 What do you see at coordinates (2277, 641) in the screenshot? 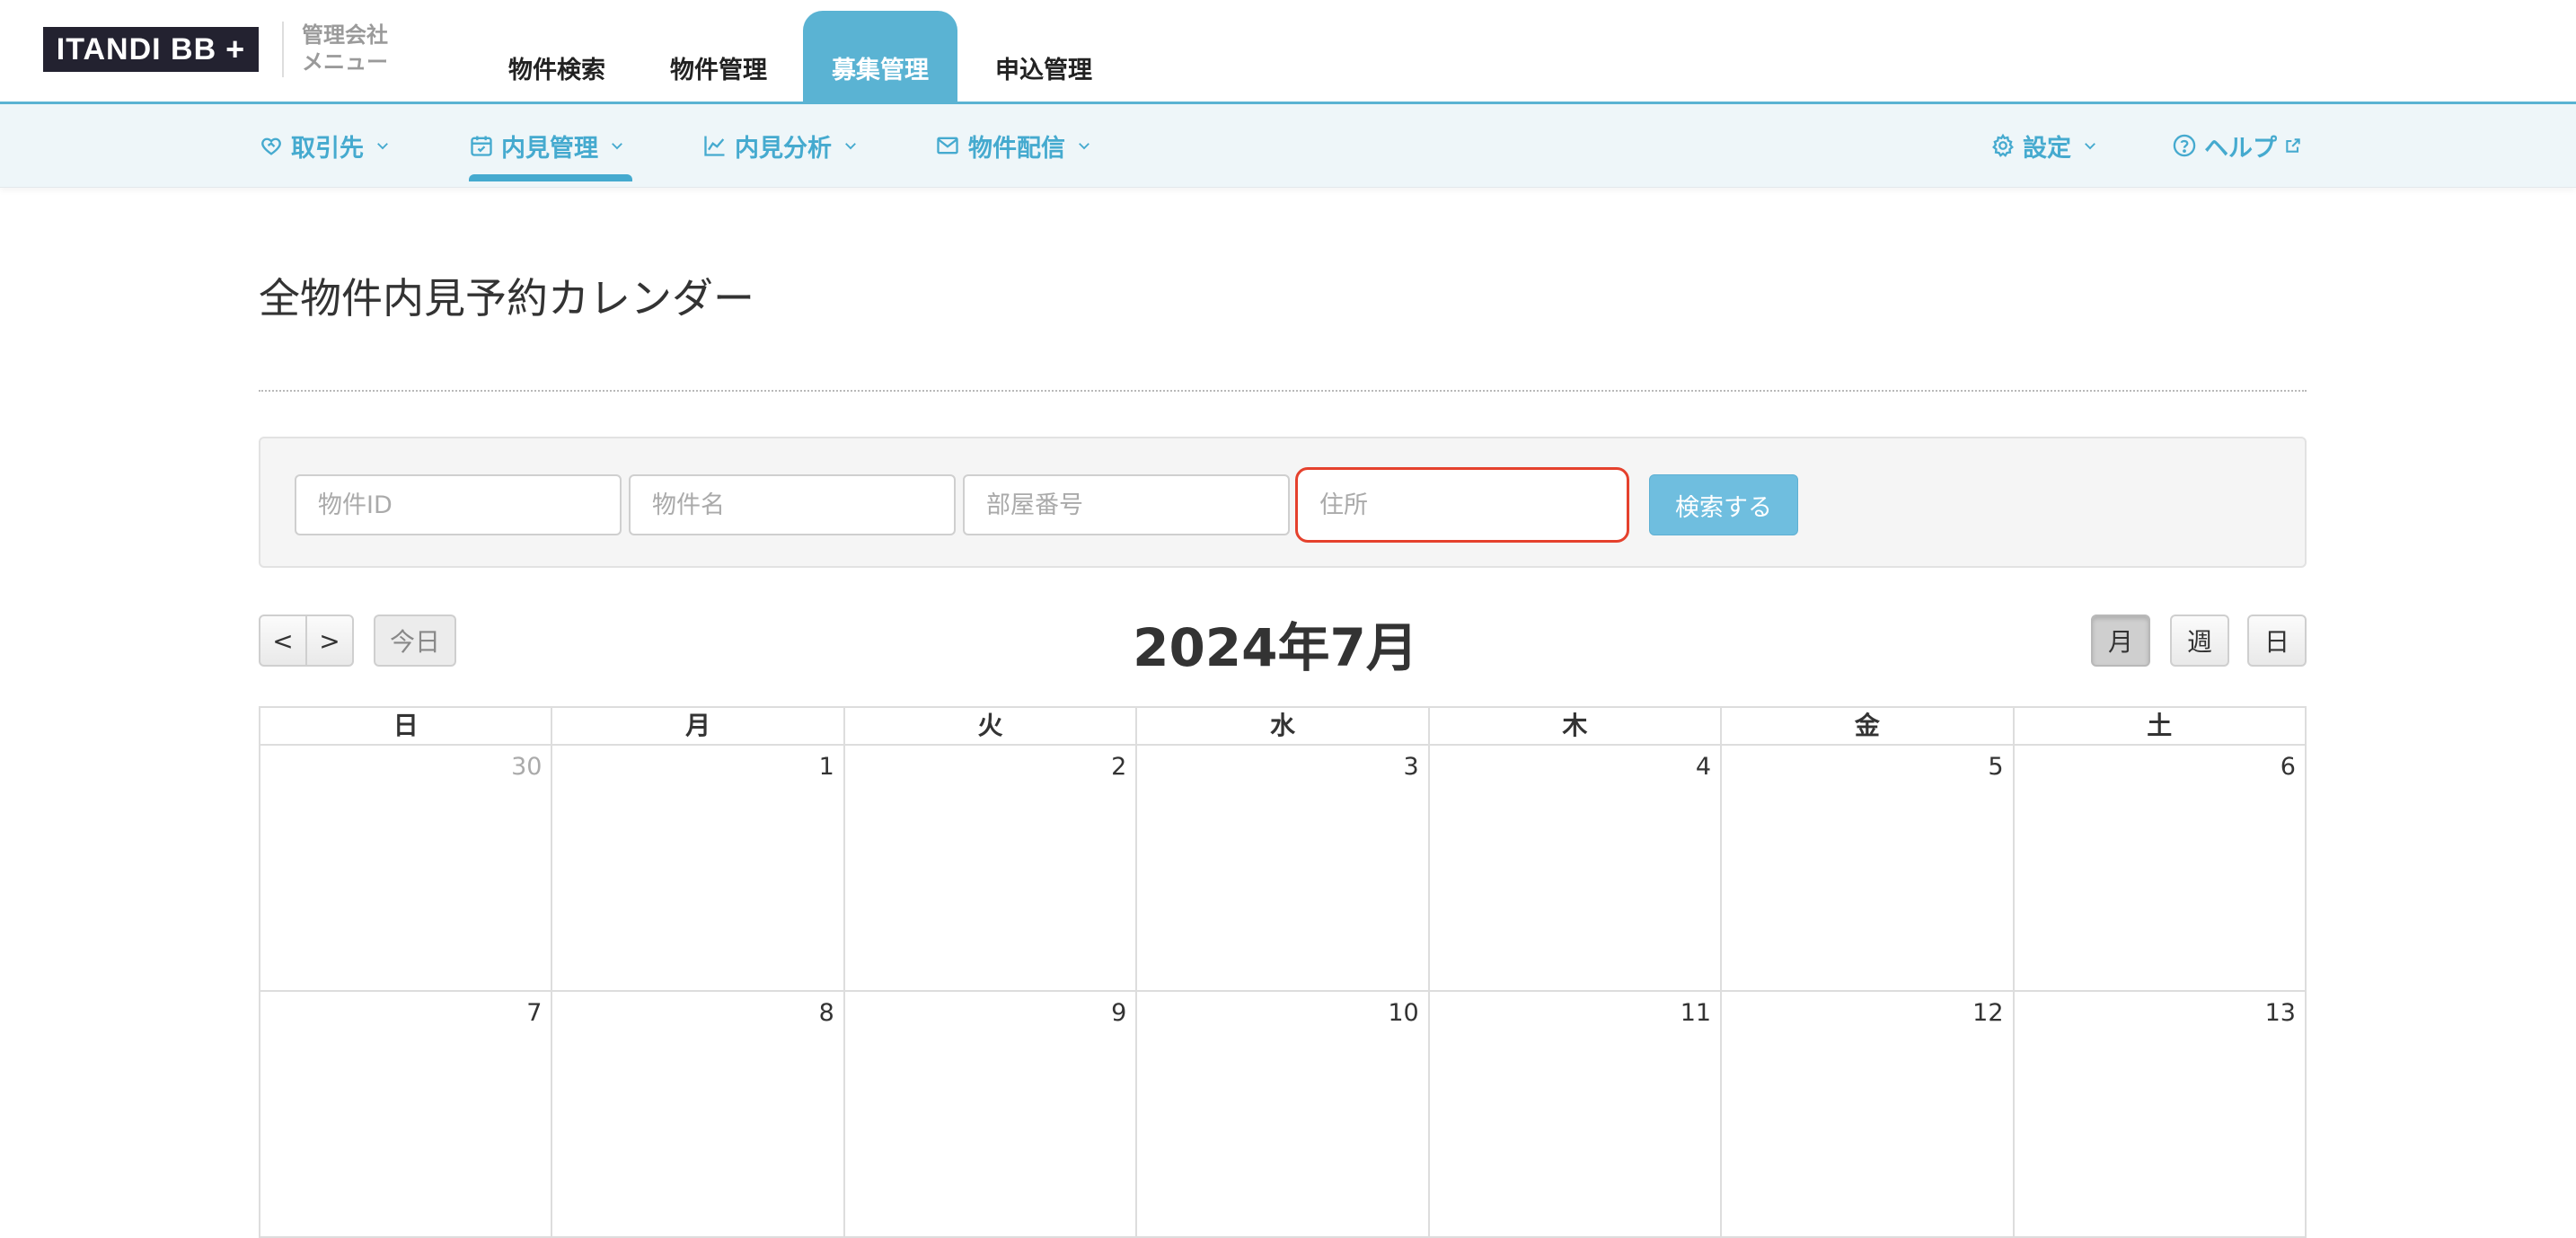
I see `day-view-button: 日` at bounding box center [2277, 641].